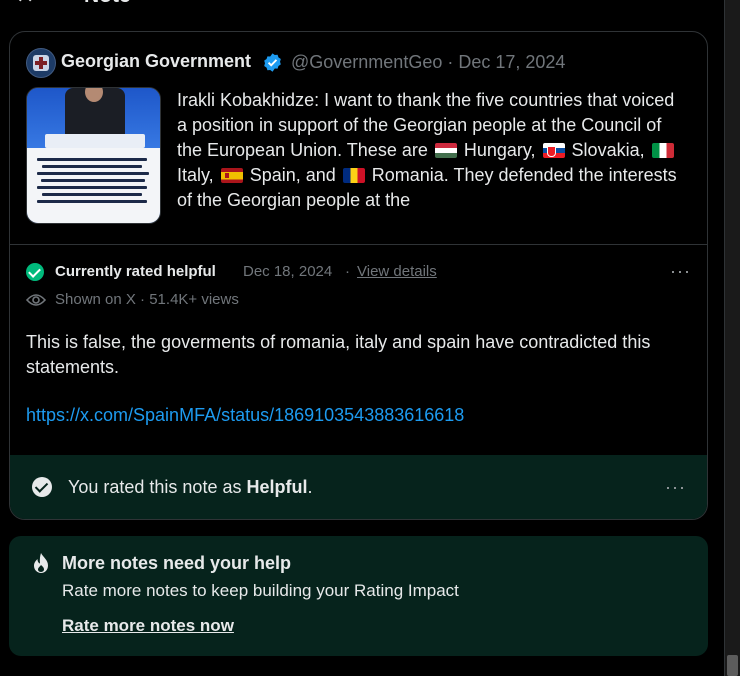  I want to click on tweet-date: Dec 17, 2024, so click(511, 62).